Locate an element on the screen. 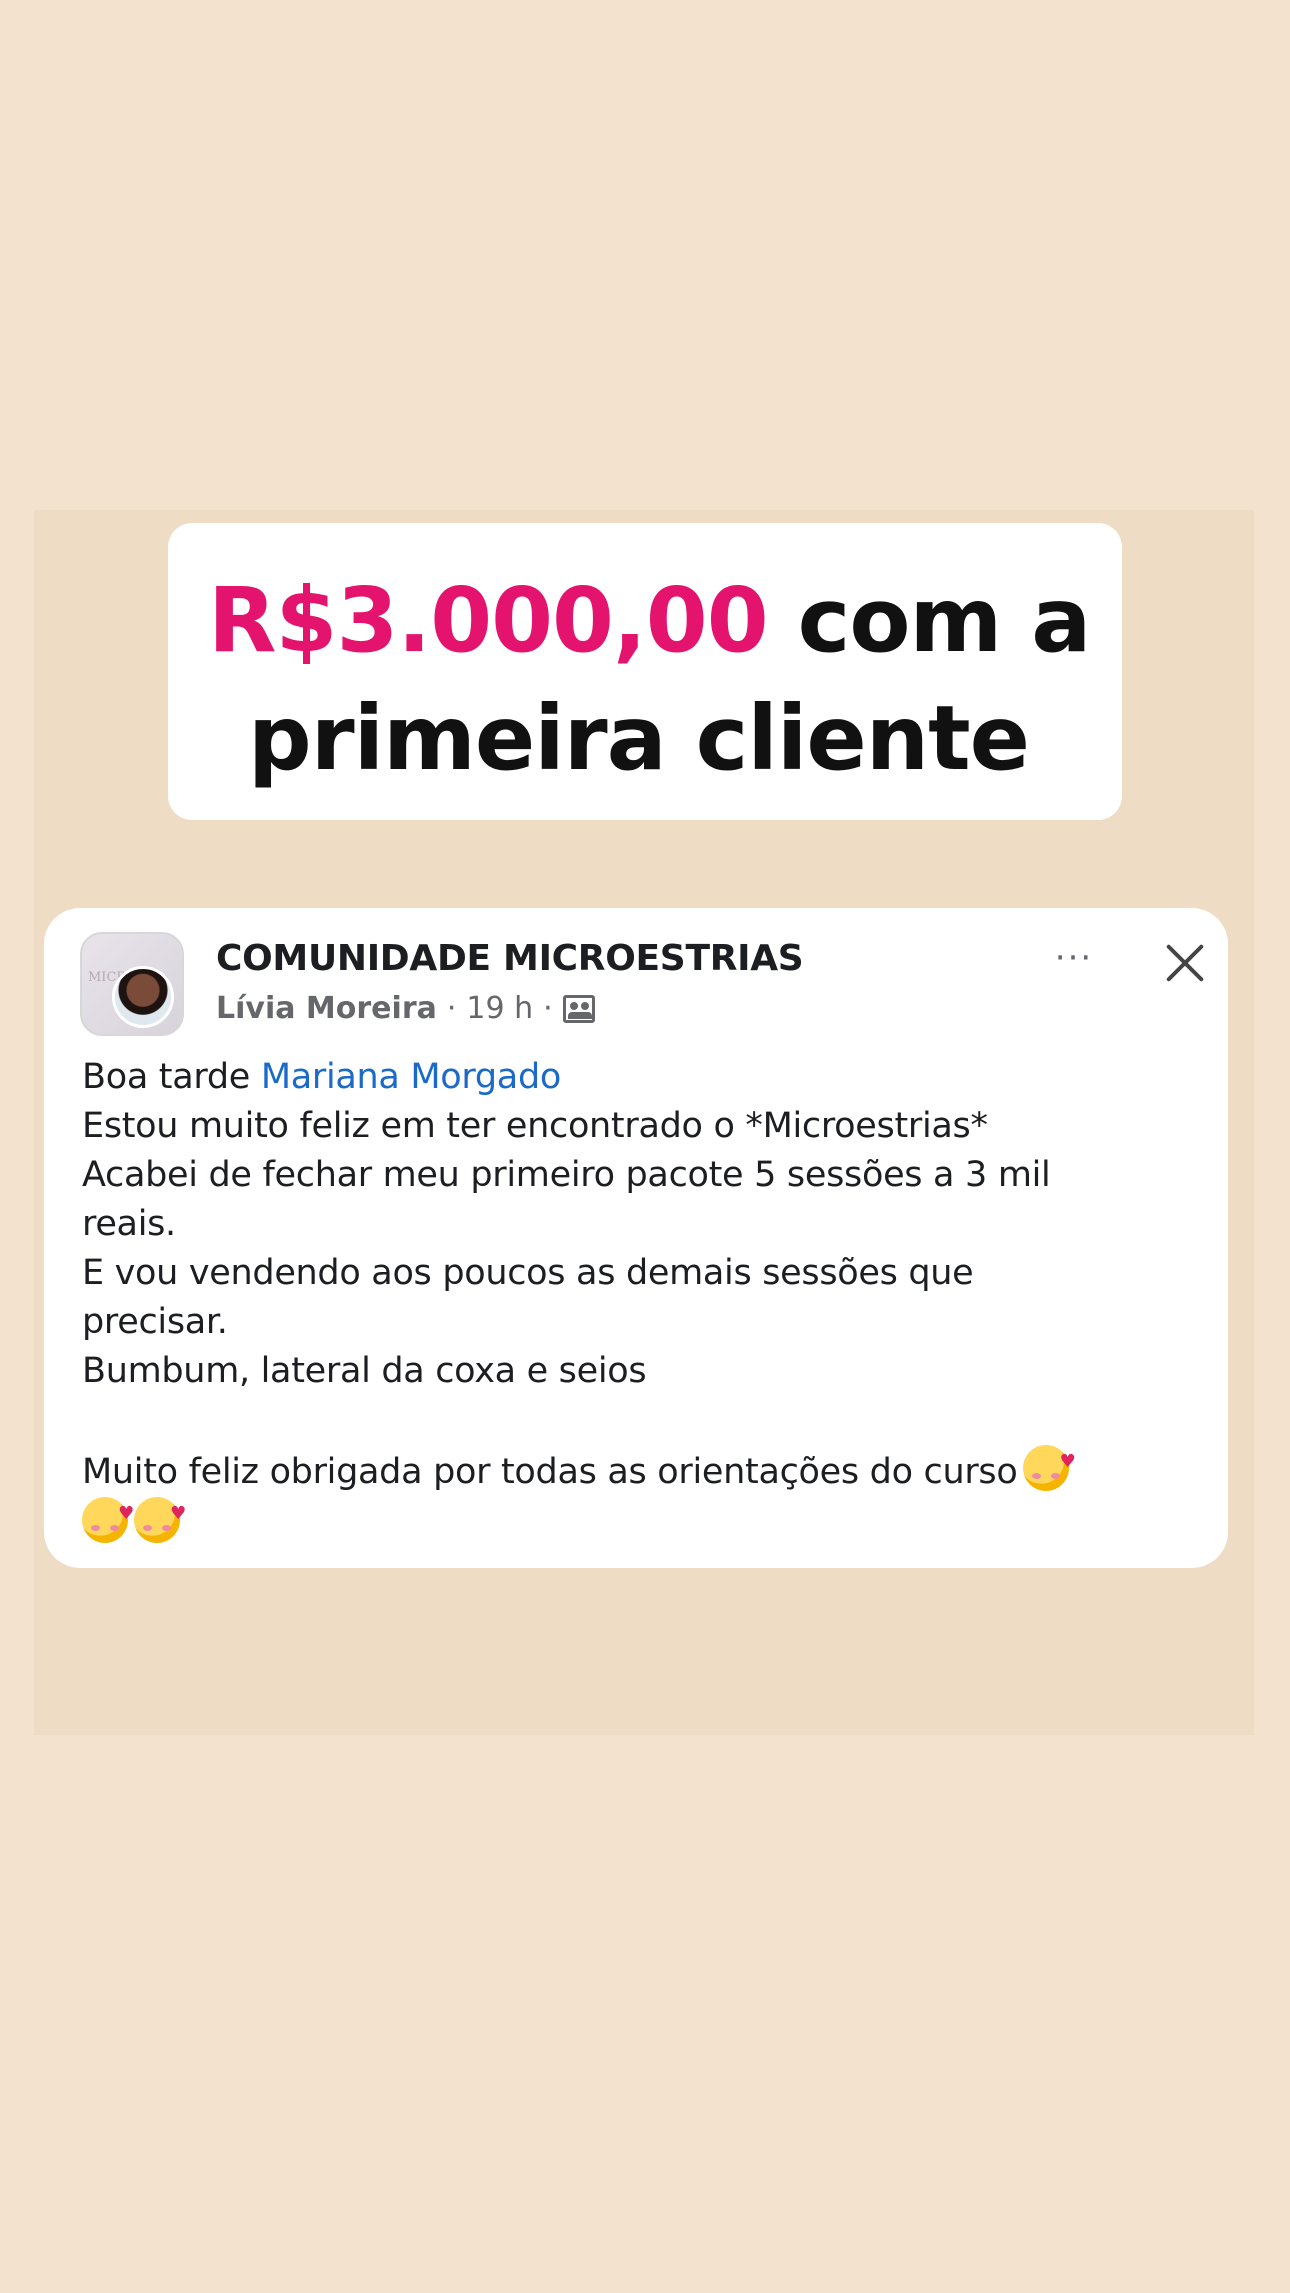  post-line: precisar. is located at coordinates (155, 1322).